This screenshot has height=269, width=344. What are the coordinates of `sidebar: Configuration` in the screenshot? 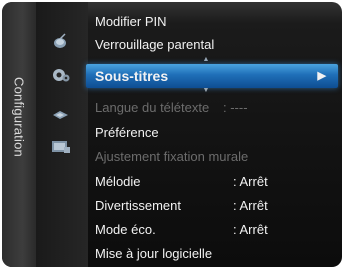 It's located at (19, 134).